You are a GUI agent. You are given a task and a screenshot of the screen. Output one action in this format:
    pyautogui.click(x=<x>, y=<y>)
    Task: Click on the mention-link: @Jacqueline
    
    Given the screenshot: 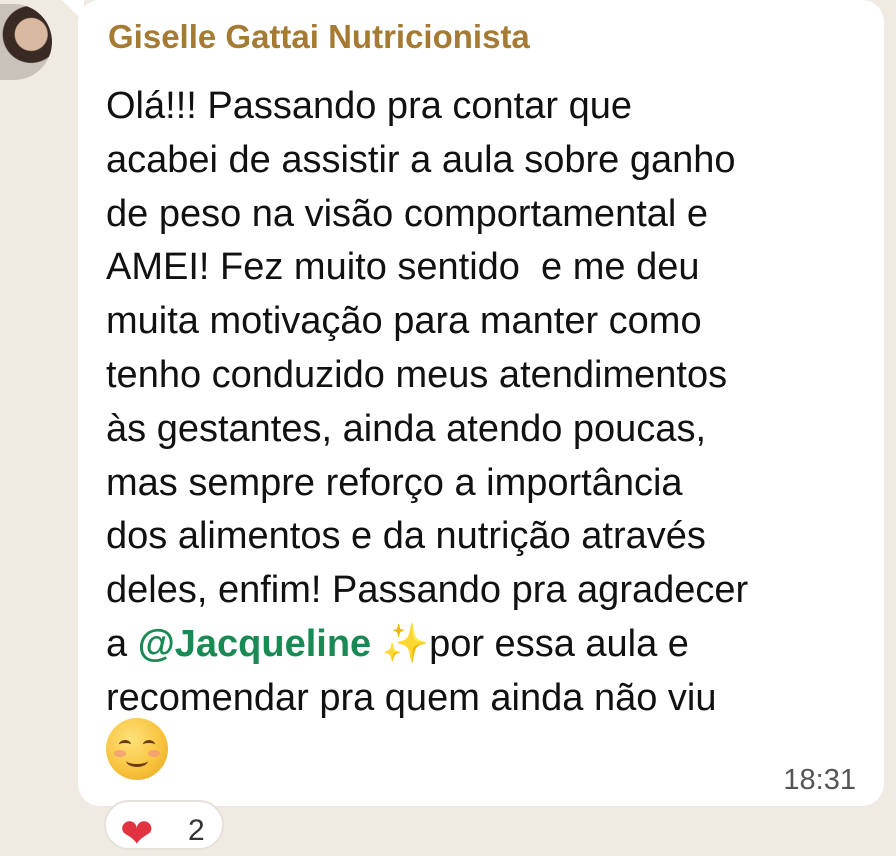 What is the action you would take?
    pyautogui.click(x=254, y=644)
    